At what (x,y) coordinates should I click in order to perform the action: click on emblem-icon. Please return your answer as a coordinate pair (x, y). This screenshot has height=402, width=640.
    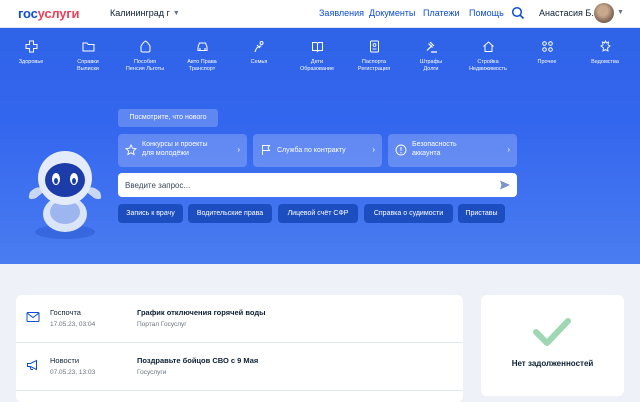
    Looking at the image, I should click on (605, 46).